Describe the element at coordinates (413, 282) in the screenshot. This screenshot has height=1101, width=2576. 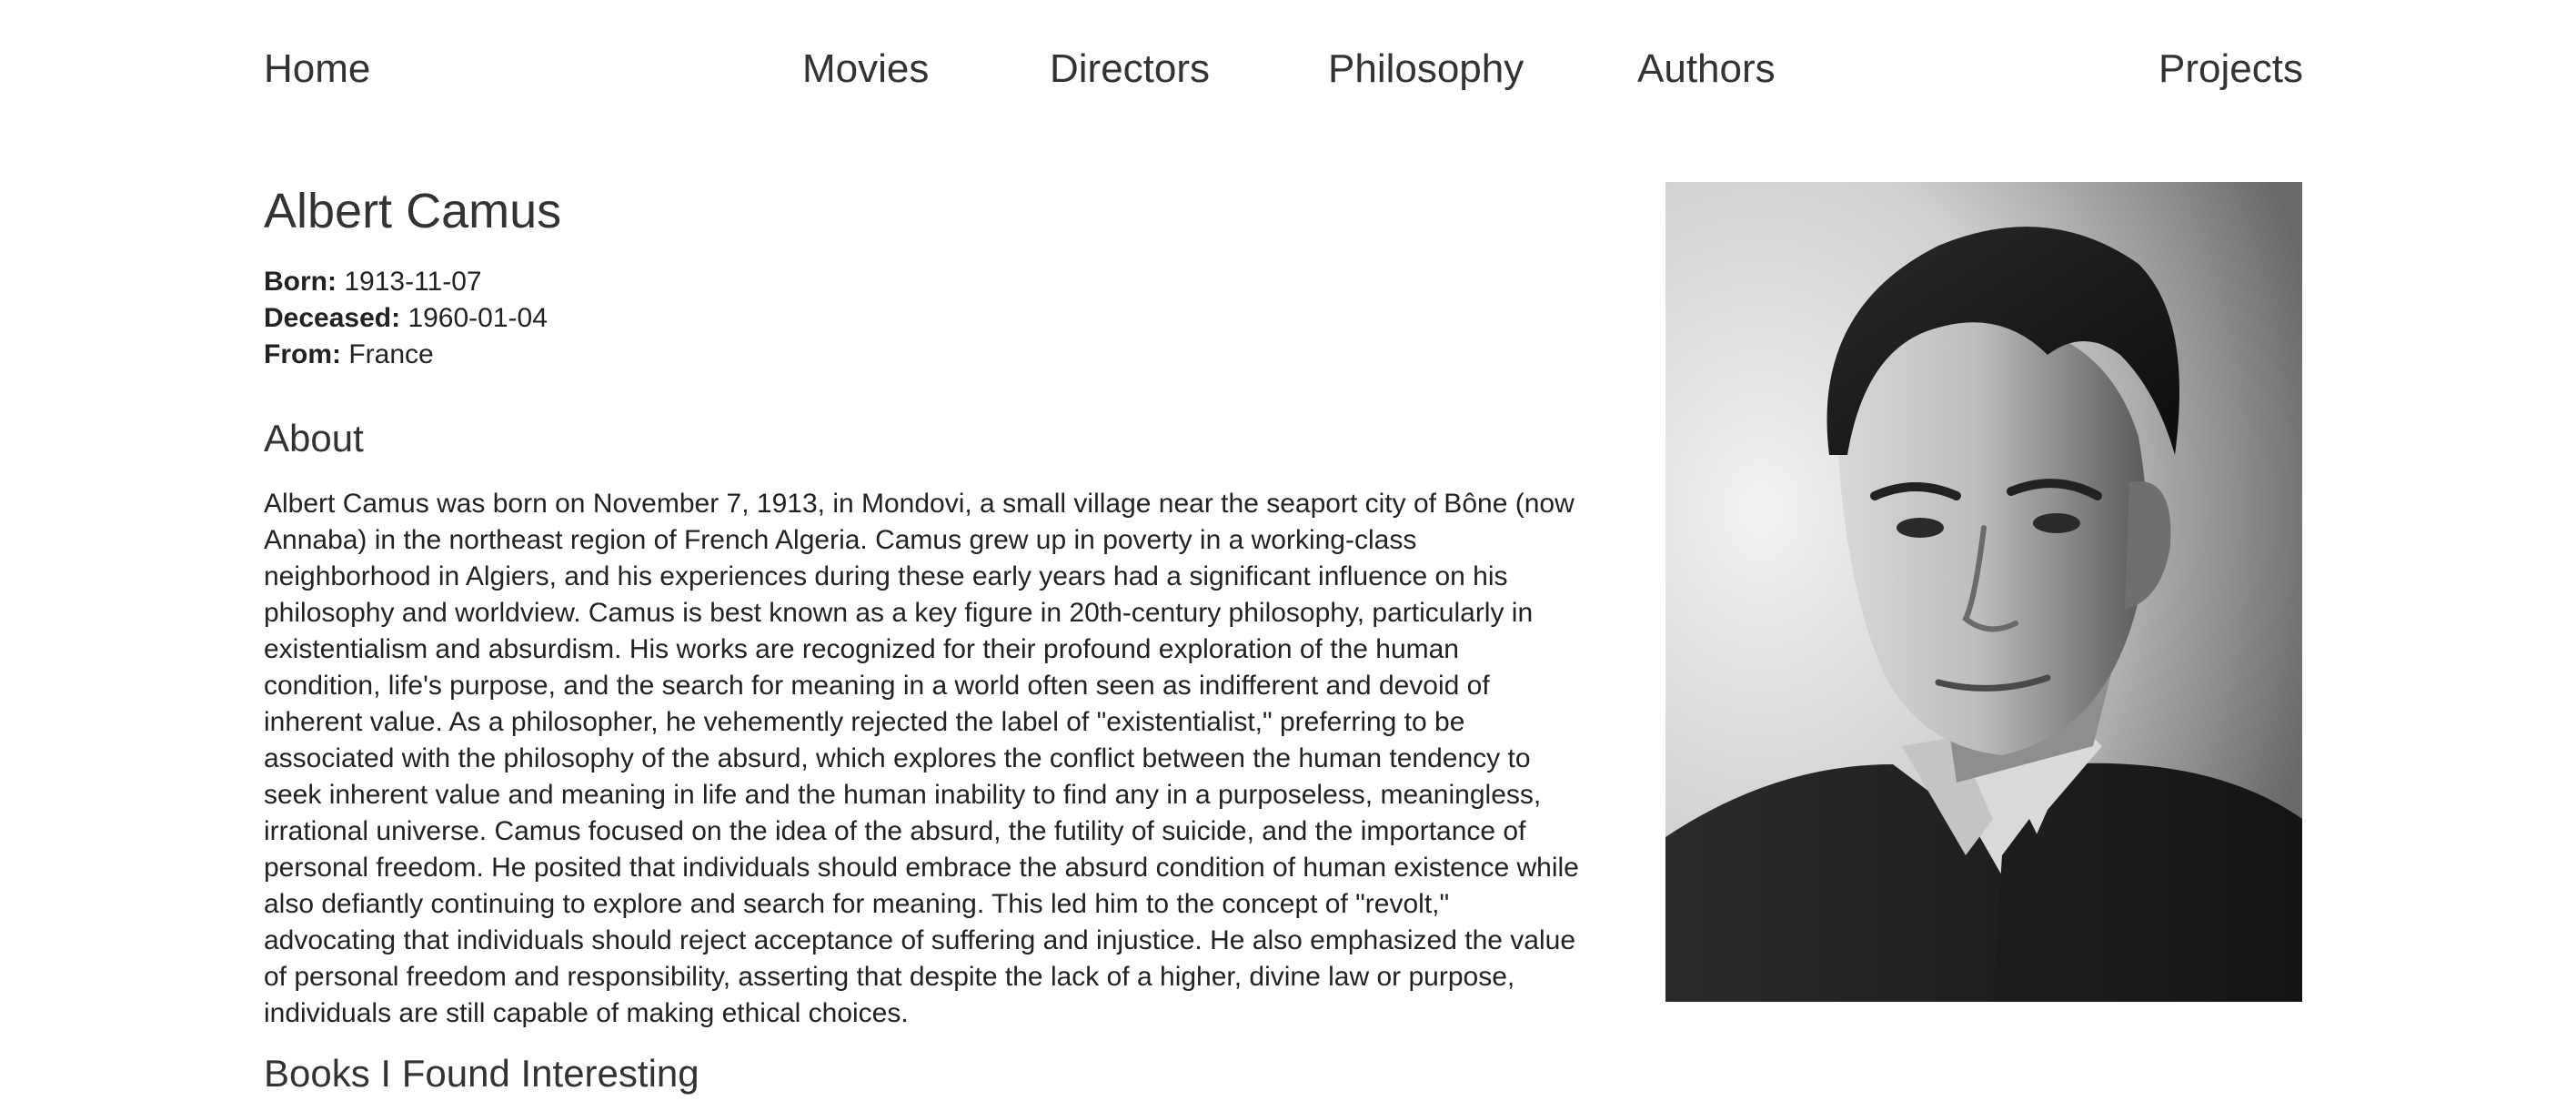
I see `born-value: 1913-11-07` at that location.